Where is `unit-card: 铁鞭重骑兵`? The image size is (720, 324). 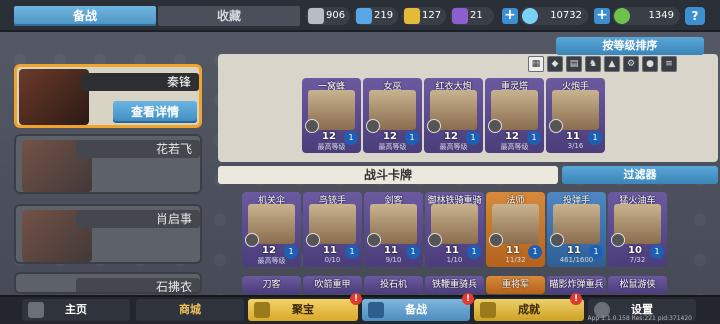
unit-card: 铁鞭重骑兵 is located at coordinates (454, 285).